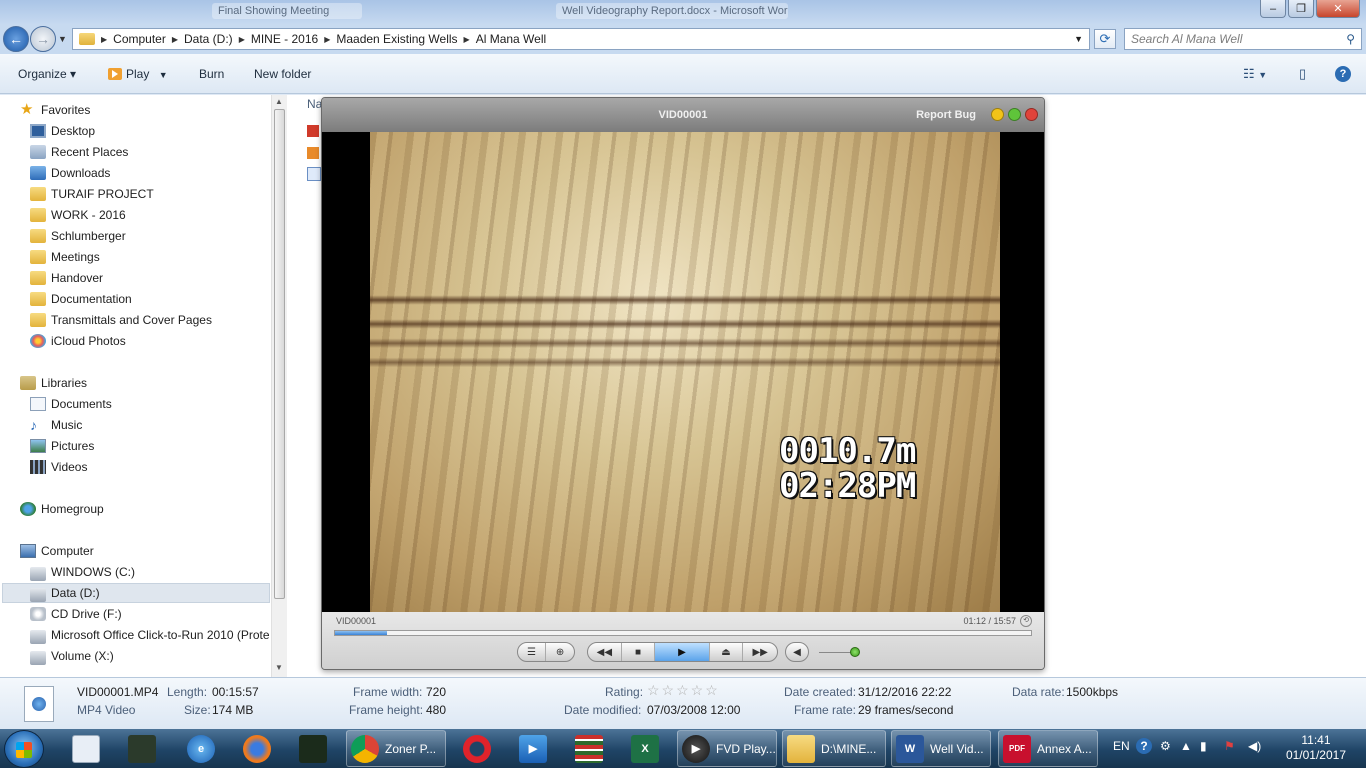  Describe the element at coordinates (208, 39) in the screenshot. I see `breadcrumb-data-drive: Data (D:)` at that location.